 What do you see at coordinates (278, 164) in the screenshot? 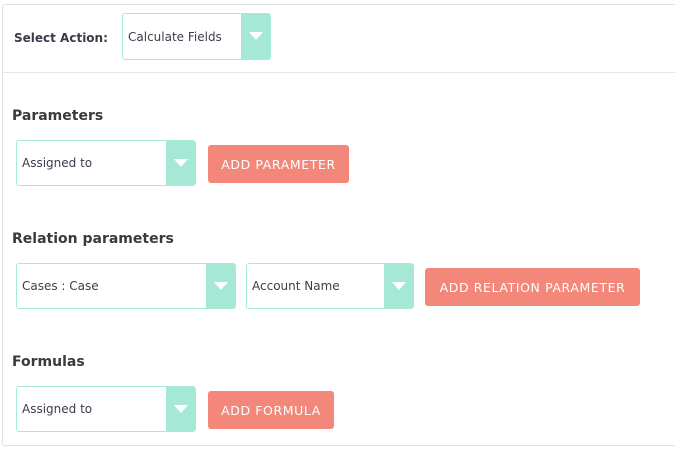
I see `add-parameter-button: ADD PARAMETER` at bounding box center [278, 164].